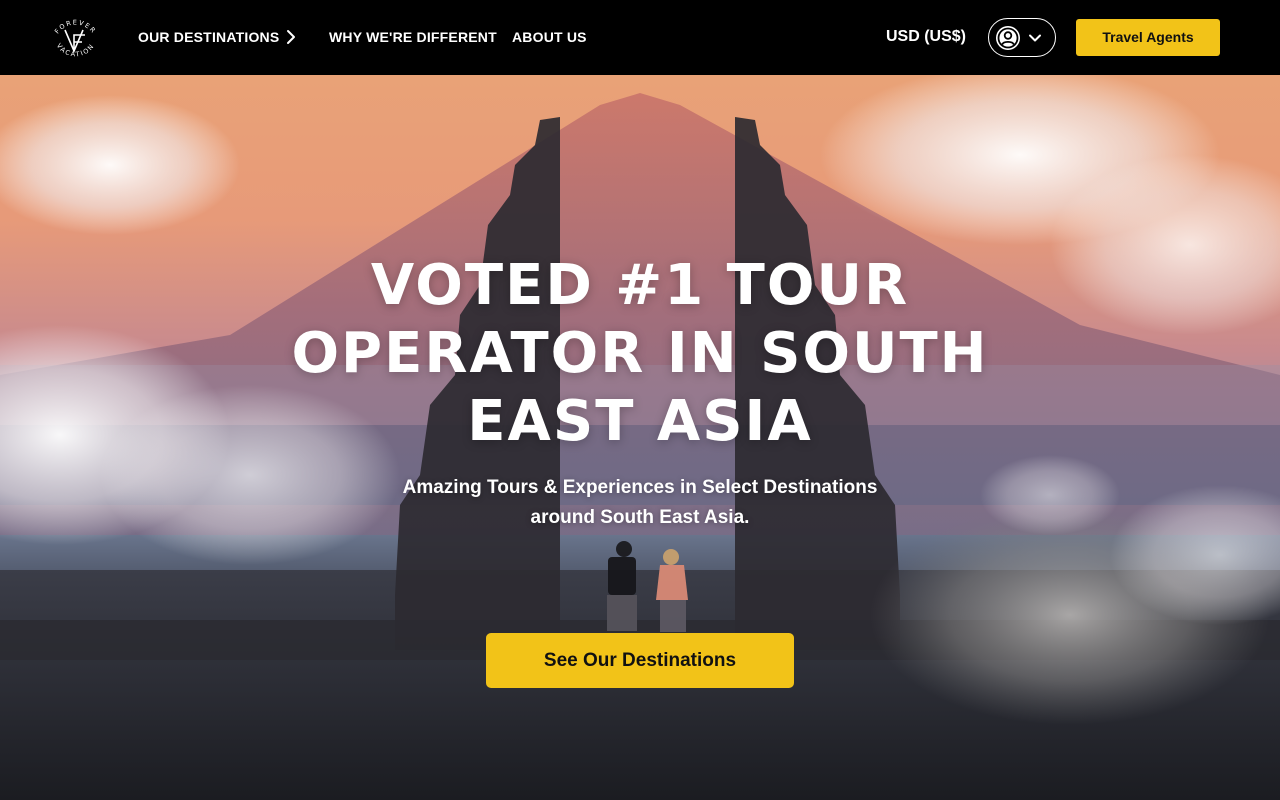  I want to click on see-destinations-button: See Our Destinations, so click(640, 660).